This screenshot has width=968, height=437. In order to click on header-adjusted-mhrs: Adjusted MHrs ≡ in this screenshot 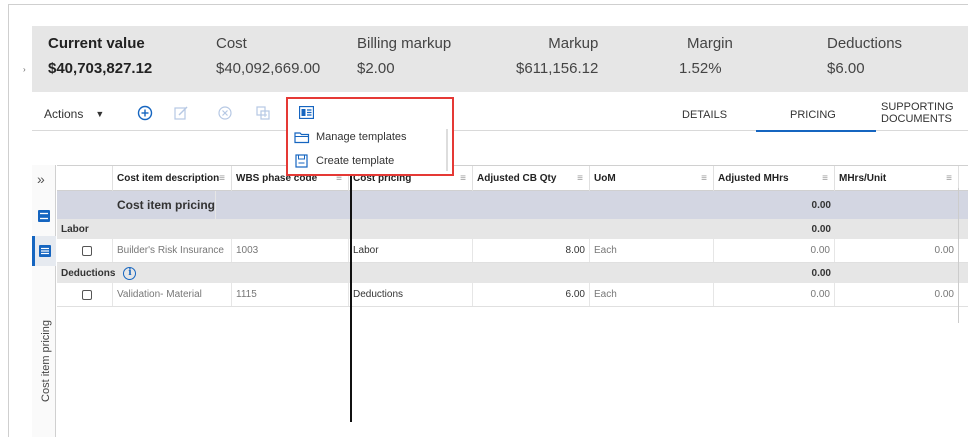, I will do `click(774, 178)`.